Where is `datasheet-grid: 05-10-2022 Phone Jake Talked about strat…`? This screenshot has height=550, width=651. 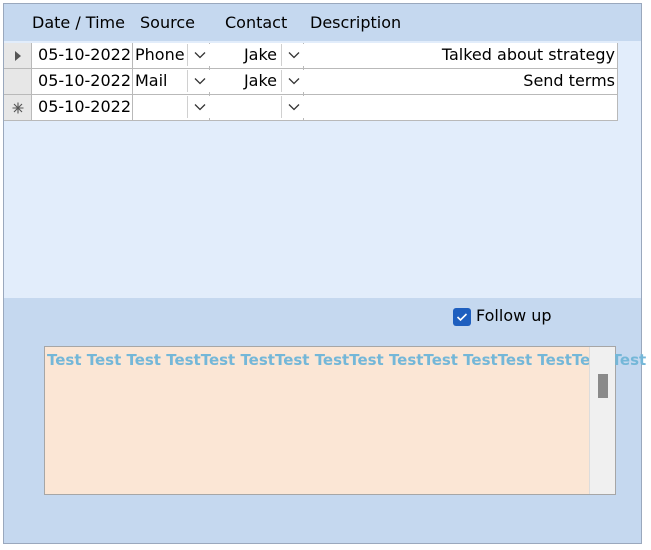
datasheet-grid: 05-10-2022 Phone Jake Talked about strat… is located at coordinates (311, 82).